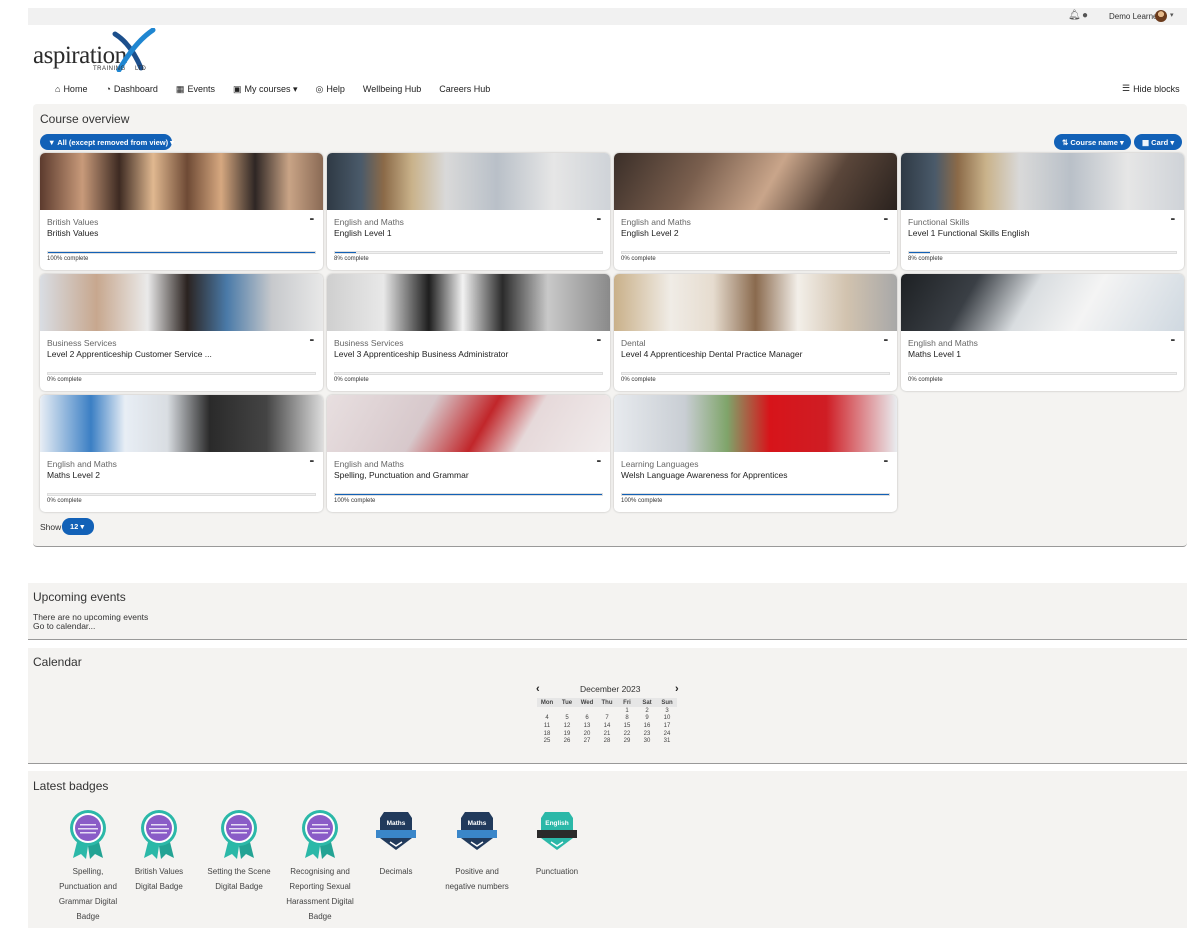 Image resolution: width=1187 pixels, height=928 pixels. Describe the element at coordinates (667, 734) in the screenshot. I see `calendar-day: 24` at that location.